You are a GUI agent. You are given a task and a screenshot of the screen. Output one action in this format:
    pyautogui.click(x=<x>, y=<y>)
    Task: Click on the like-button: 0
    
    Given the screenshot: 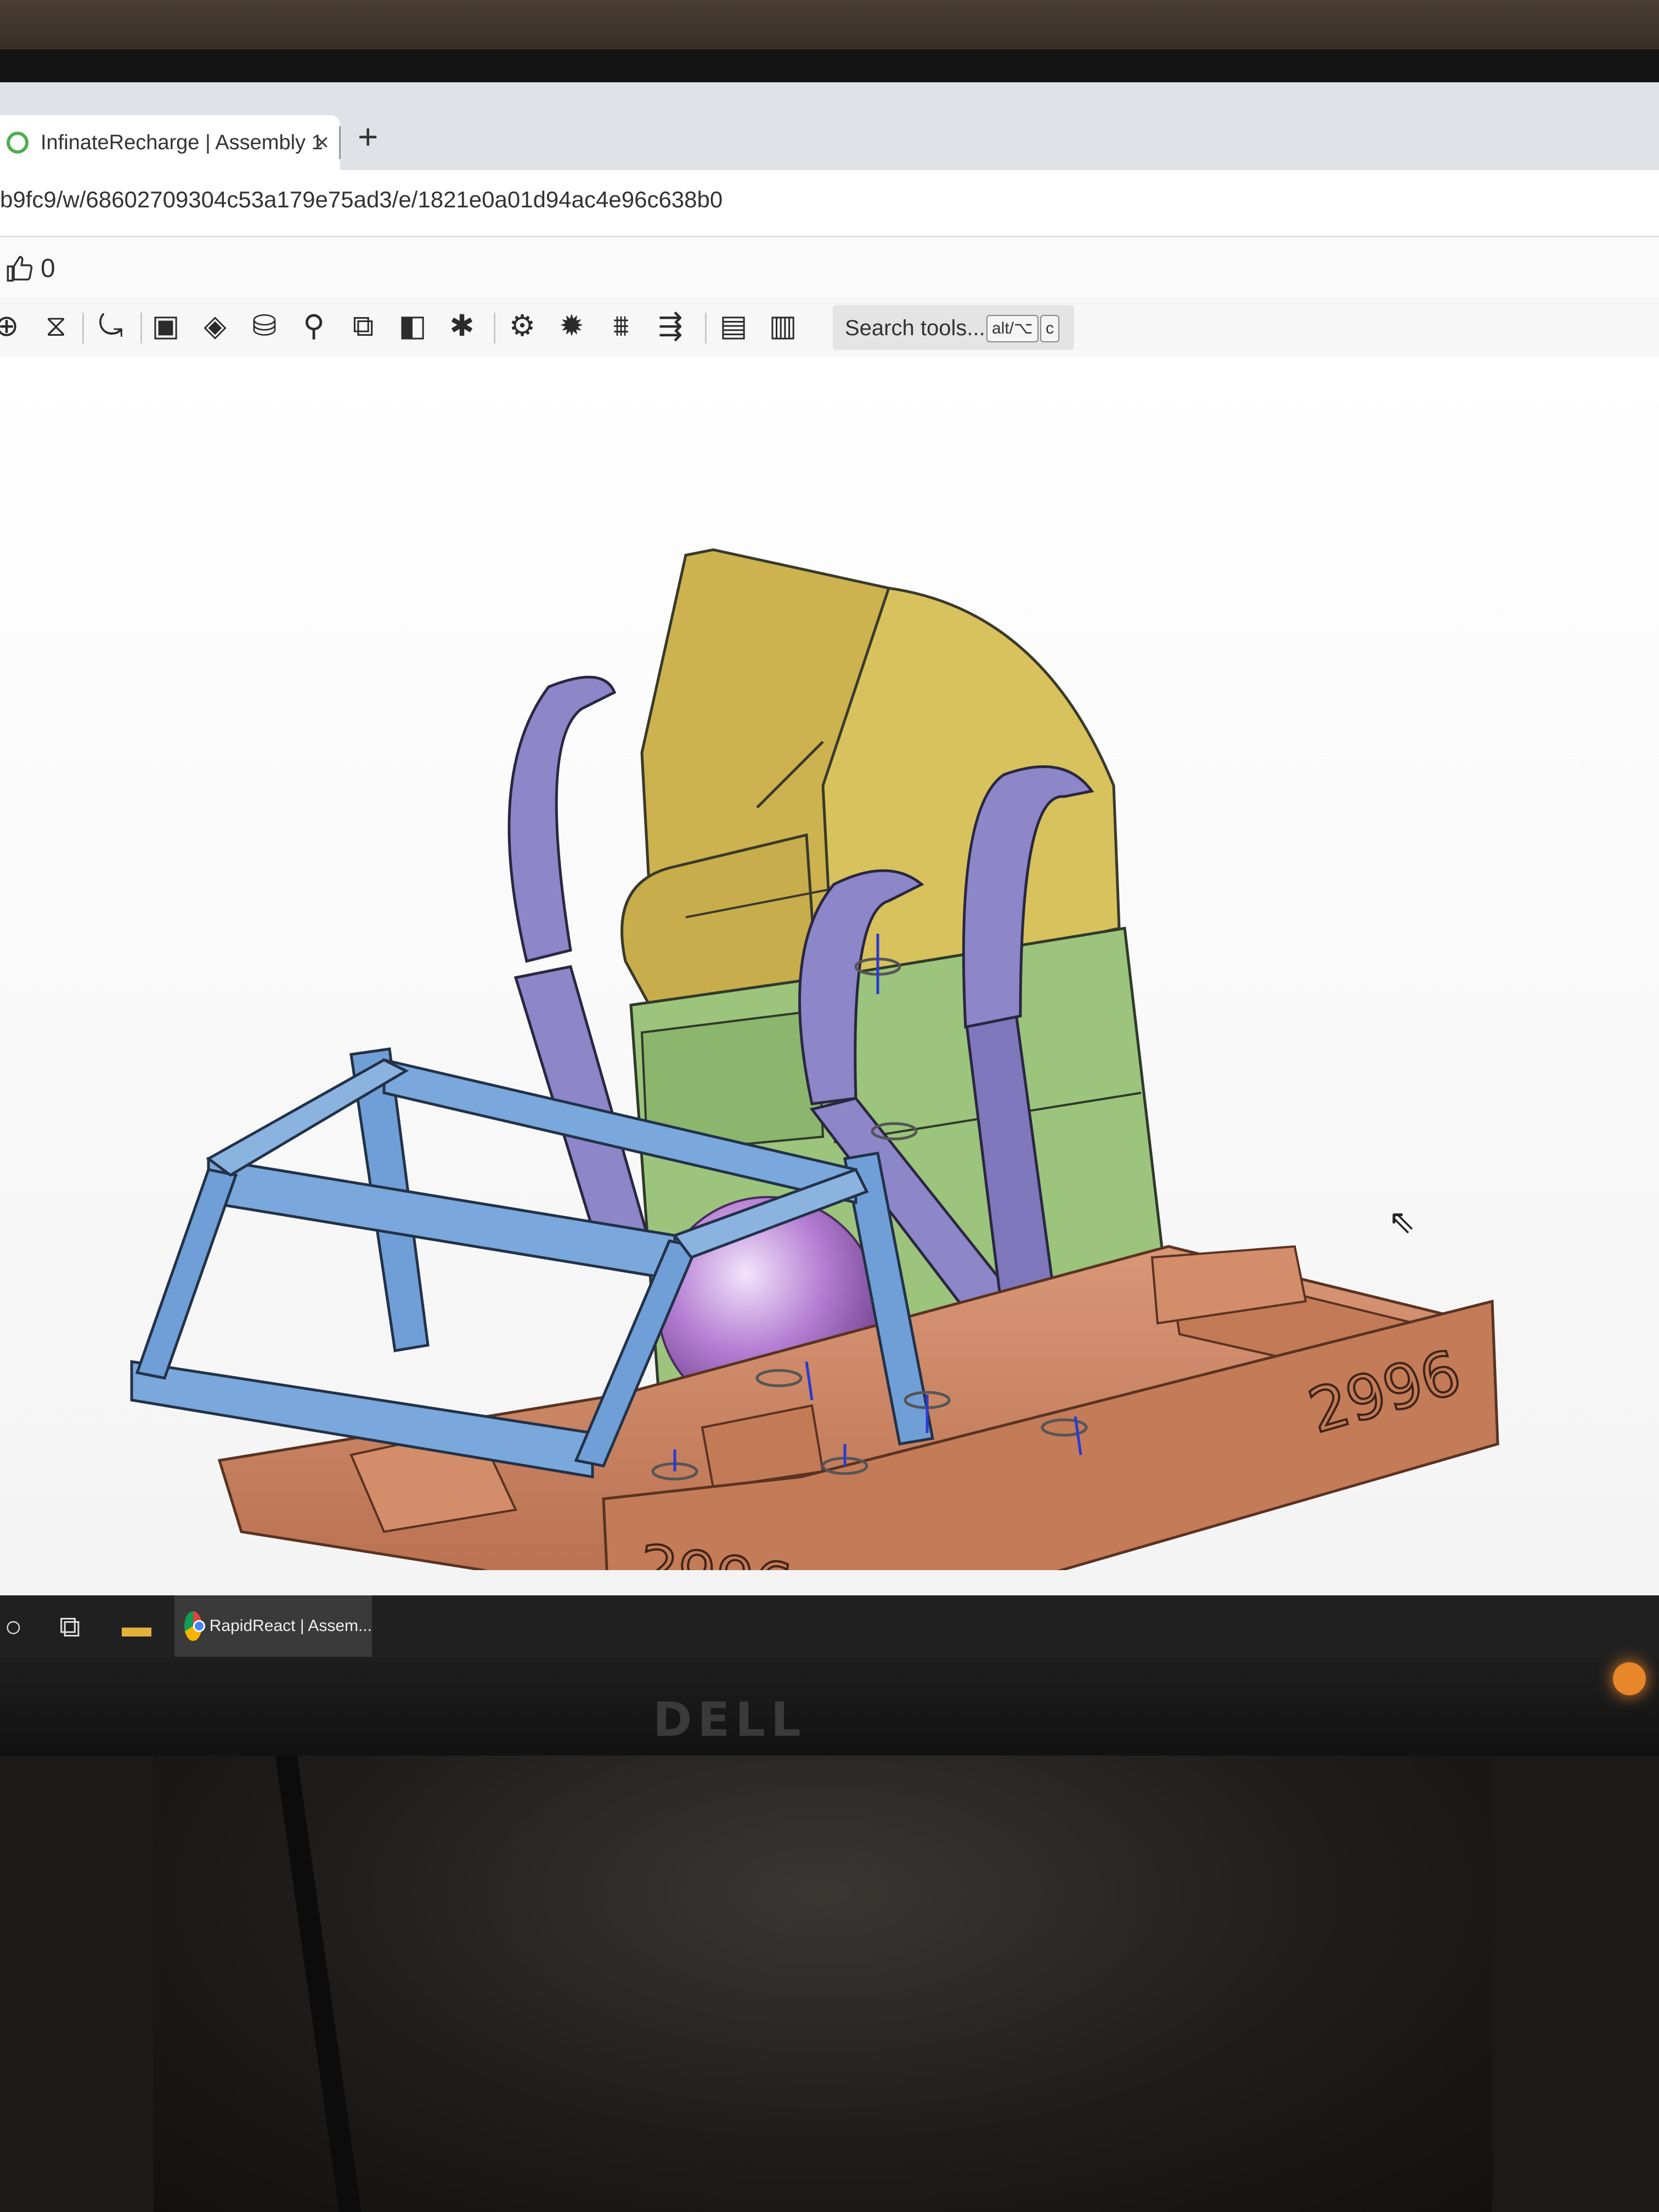 What is the action you would take?
    pyautogui.click(x=30, y=268)
    